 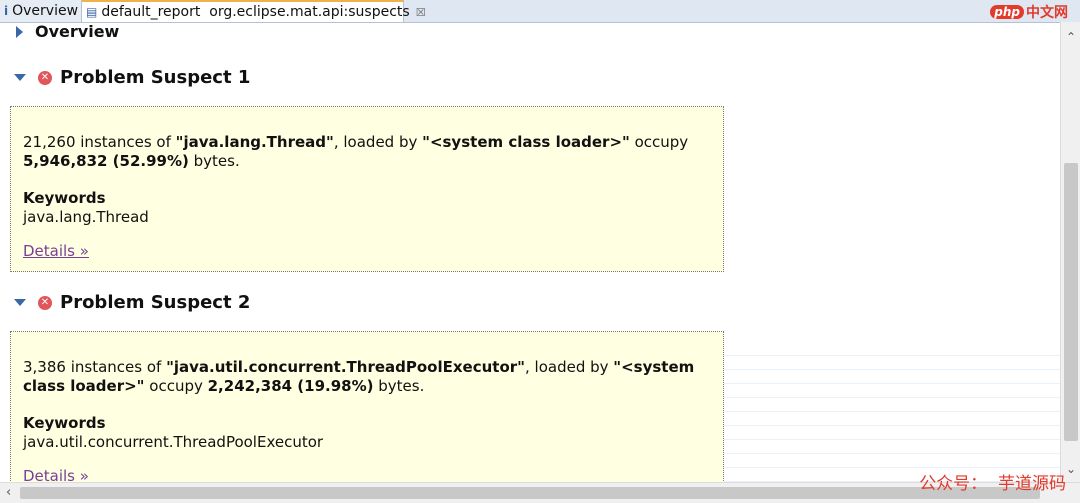 I want to click on scroll-left-icon: ‹, so click(x=8, y=492).